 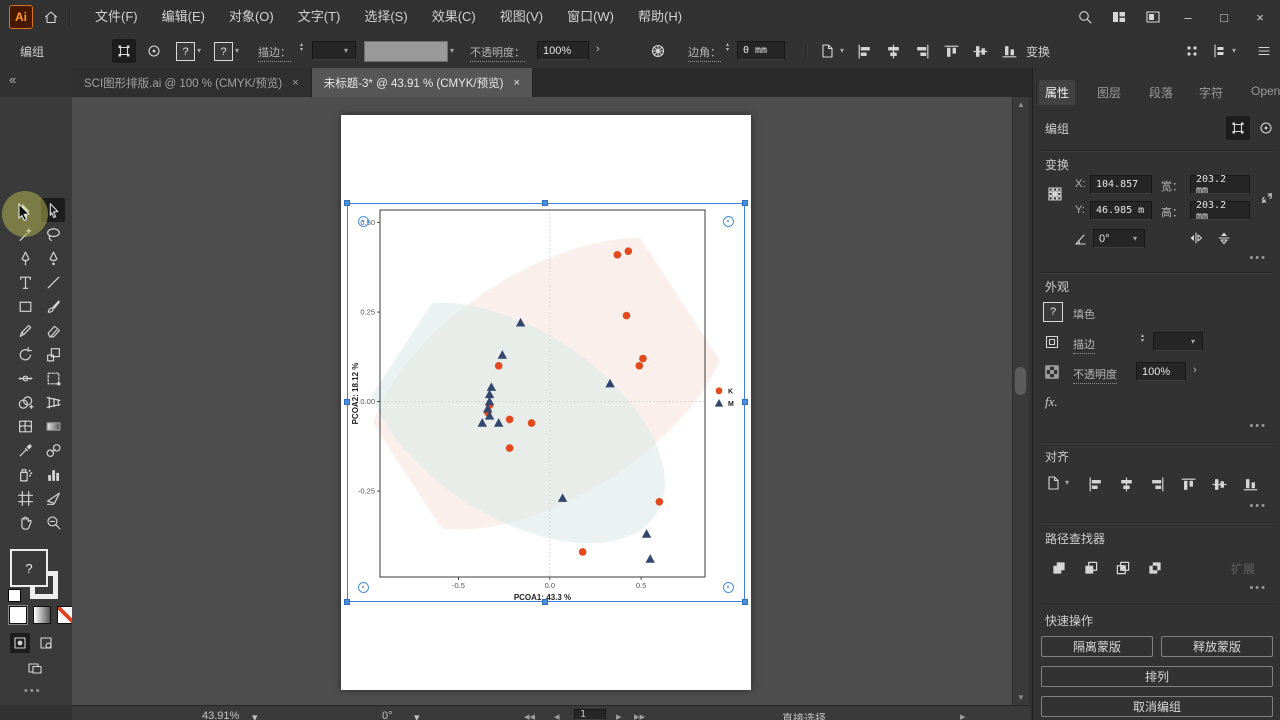 What do you see at coordinates (1038, 51) in the screenshot?
I see `transform-panel-label: 变换` at bounding box center [1038, 51].